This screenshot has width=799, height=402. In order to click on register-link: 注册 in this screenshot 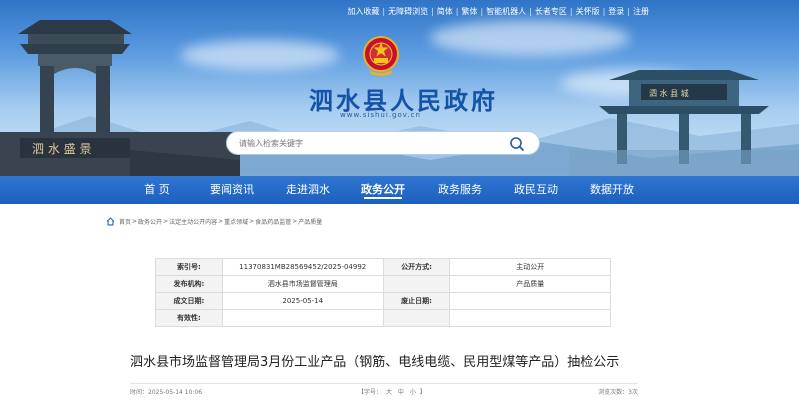, I will do `click(641, 11)`.